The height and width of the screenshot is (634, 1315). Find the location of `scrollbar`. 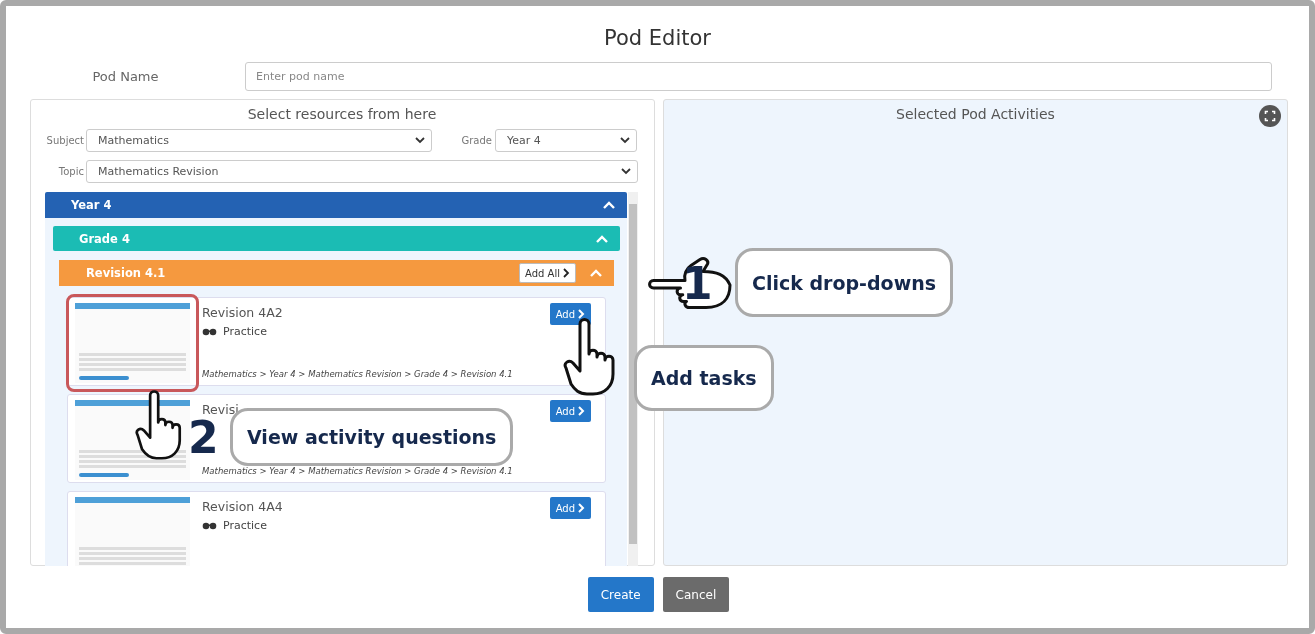

scrollbar is located at coordinates (633, 379).